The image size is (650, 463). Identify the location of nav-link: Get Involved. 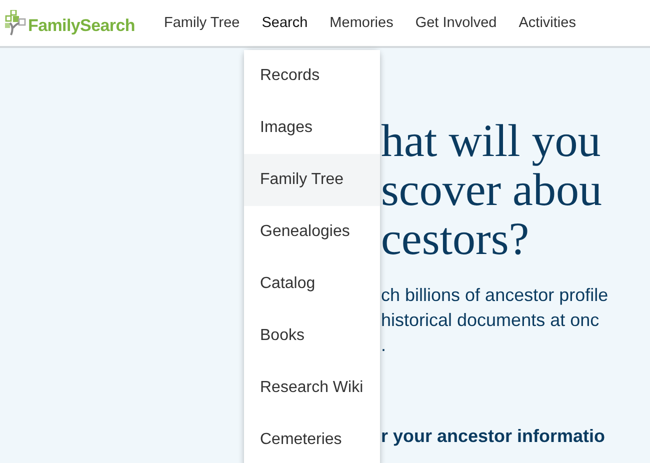
(456, 23).